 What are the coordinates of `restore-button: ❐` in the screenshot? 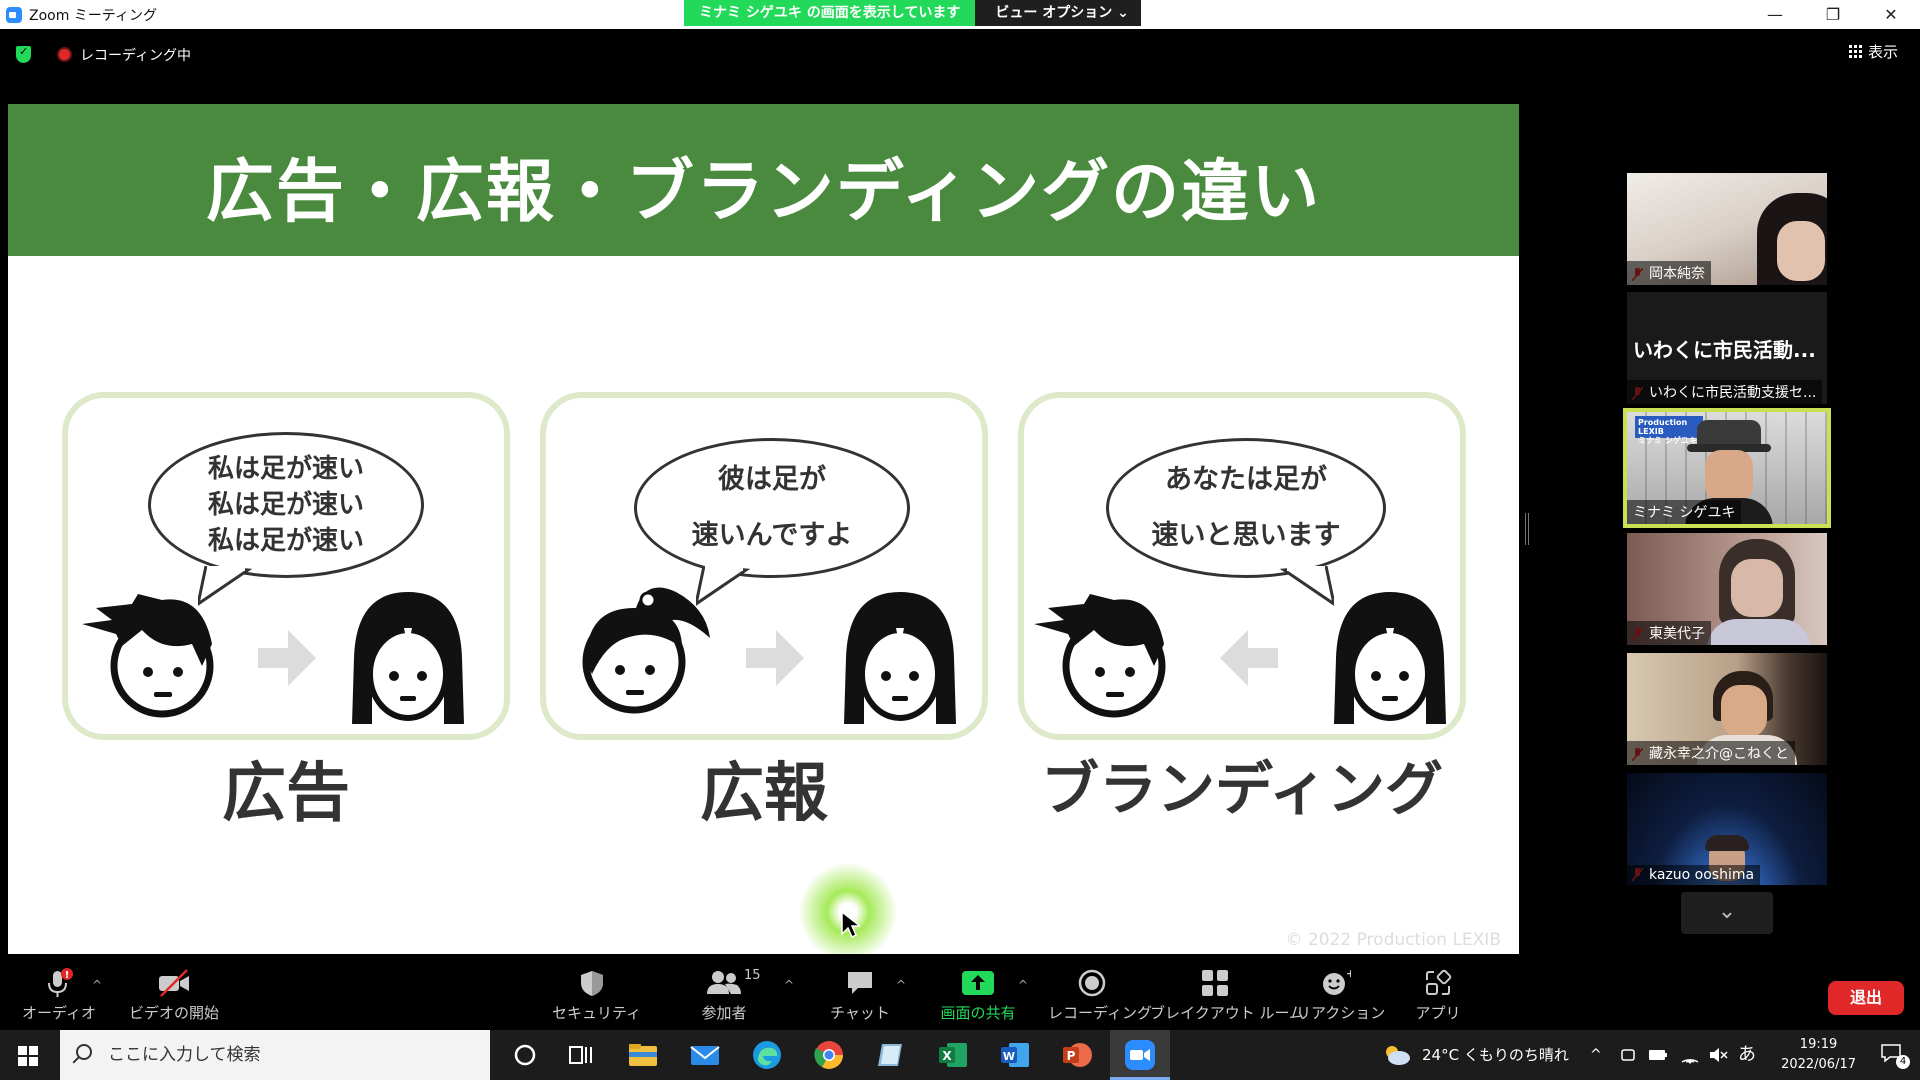 It's located at (1833, 14).